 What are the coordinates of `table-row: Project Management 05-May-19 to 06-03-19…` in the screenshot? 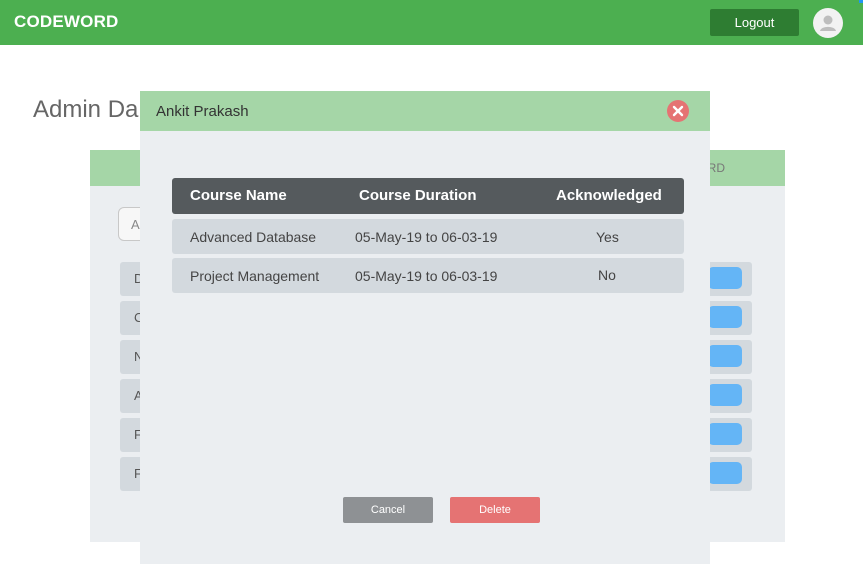 It's located at (428, 275).